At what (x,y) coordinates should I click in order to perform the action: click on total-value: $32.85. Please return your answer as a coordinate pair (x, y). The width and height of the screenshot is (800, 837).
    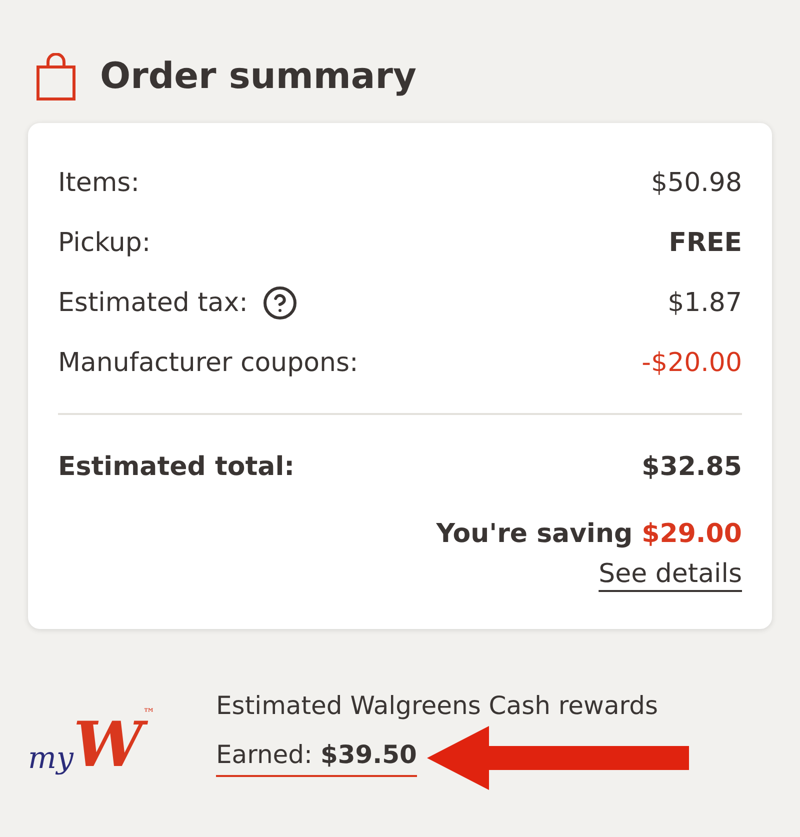
    Looking at the image, I should click on (692, 467).